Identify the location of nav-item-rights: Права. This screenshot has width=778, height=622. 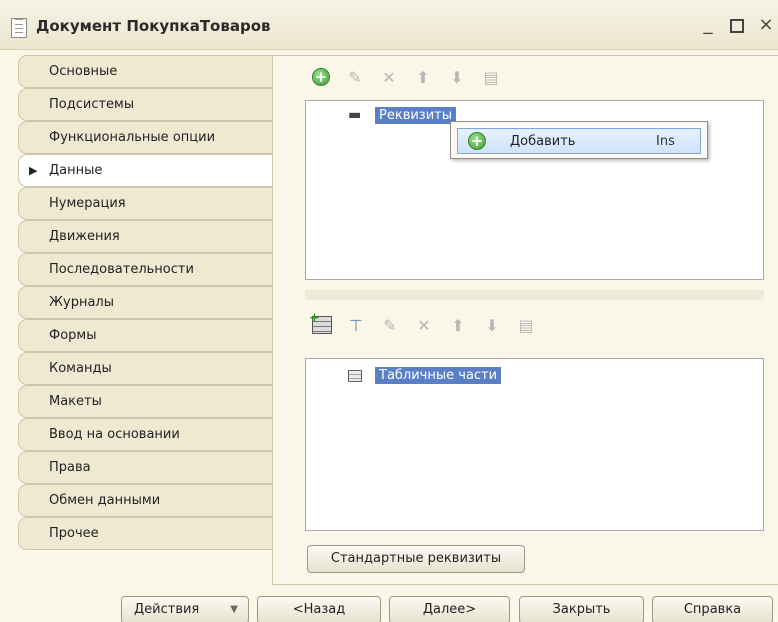
(145, 467).